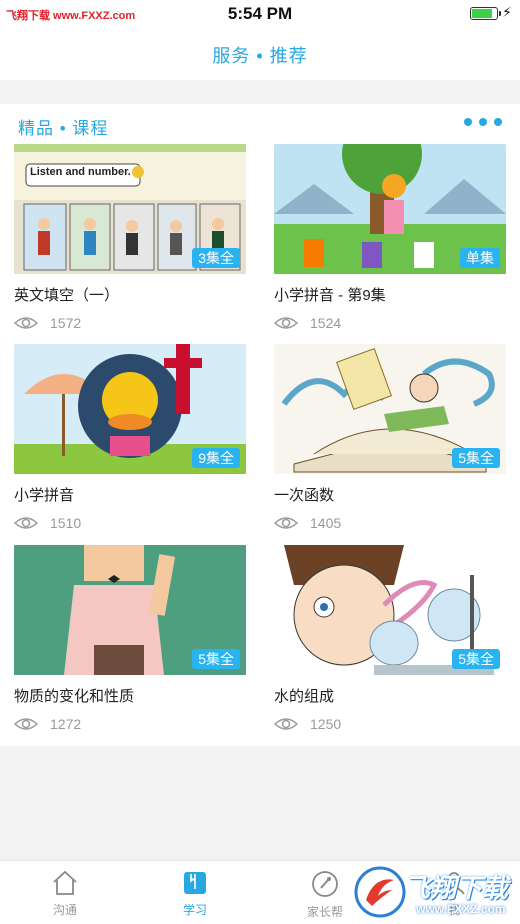 The height and width of the screenshot is (924, 520). What do you see at coordinates (194, 910) in the screenshot?
I see `tab-label: 学习` at bounding box center [194, 910].